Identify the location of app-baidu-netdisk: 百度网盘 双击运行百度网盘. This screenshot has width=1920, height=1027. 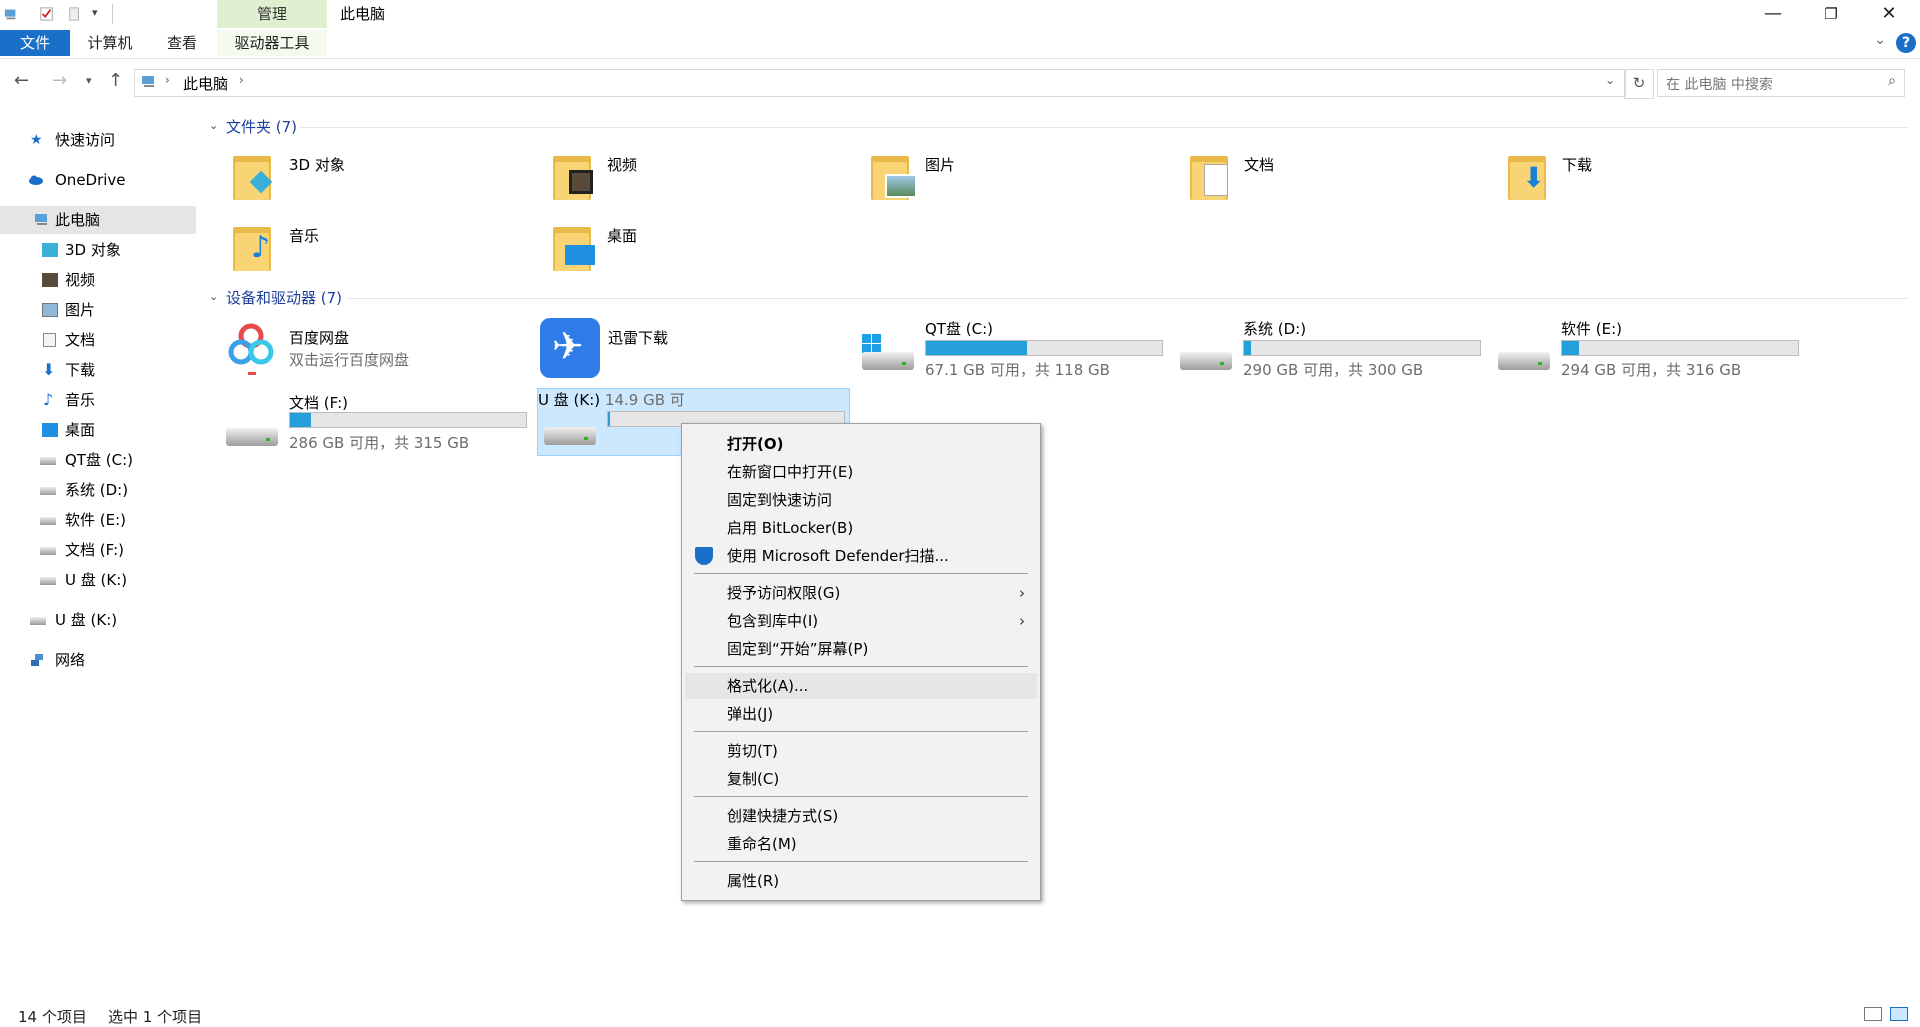
(377, 351).